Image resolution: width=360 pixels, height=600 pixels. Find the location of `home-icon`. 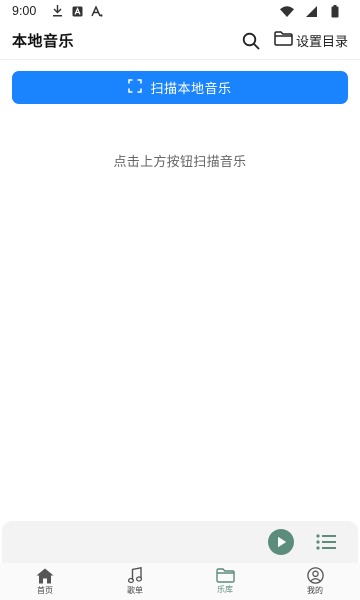

home-icon is located at coordinates (45, 576).